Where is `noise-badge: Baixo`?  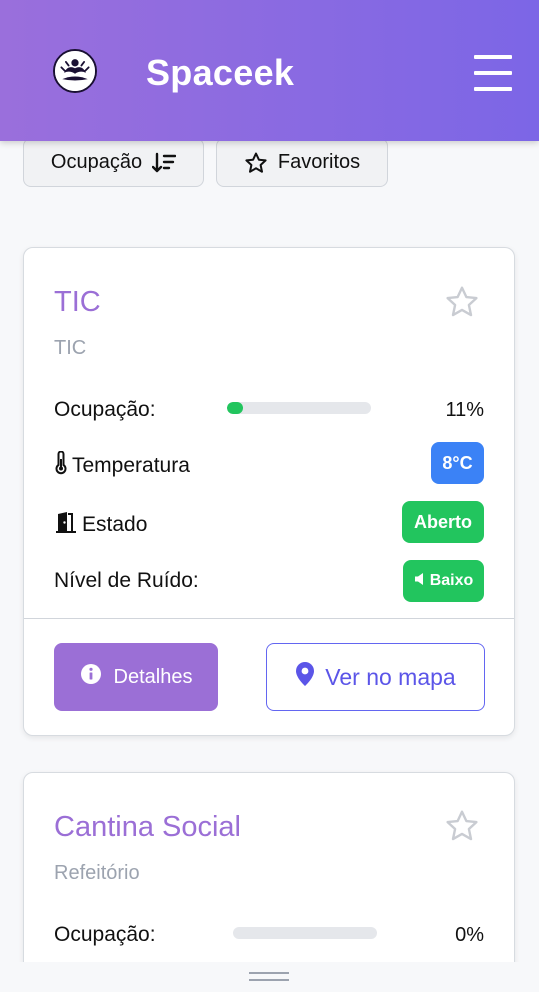
noise-badge: Baixo is located at coordinates (443, 581).